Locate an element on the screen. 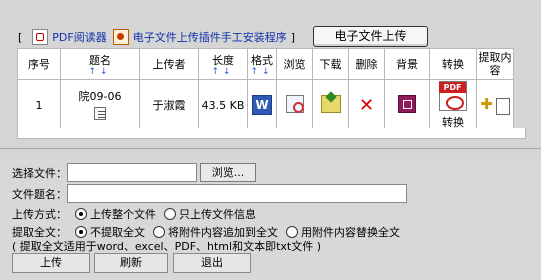 The height and width of the screenshot is (280, 541). col-convert: 转换 is located at coordinates (453, 64).